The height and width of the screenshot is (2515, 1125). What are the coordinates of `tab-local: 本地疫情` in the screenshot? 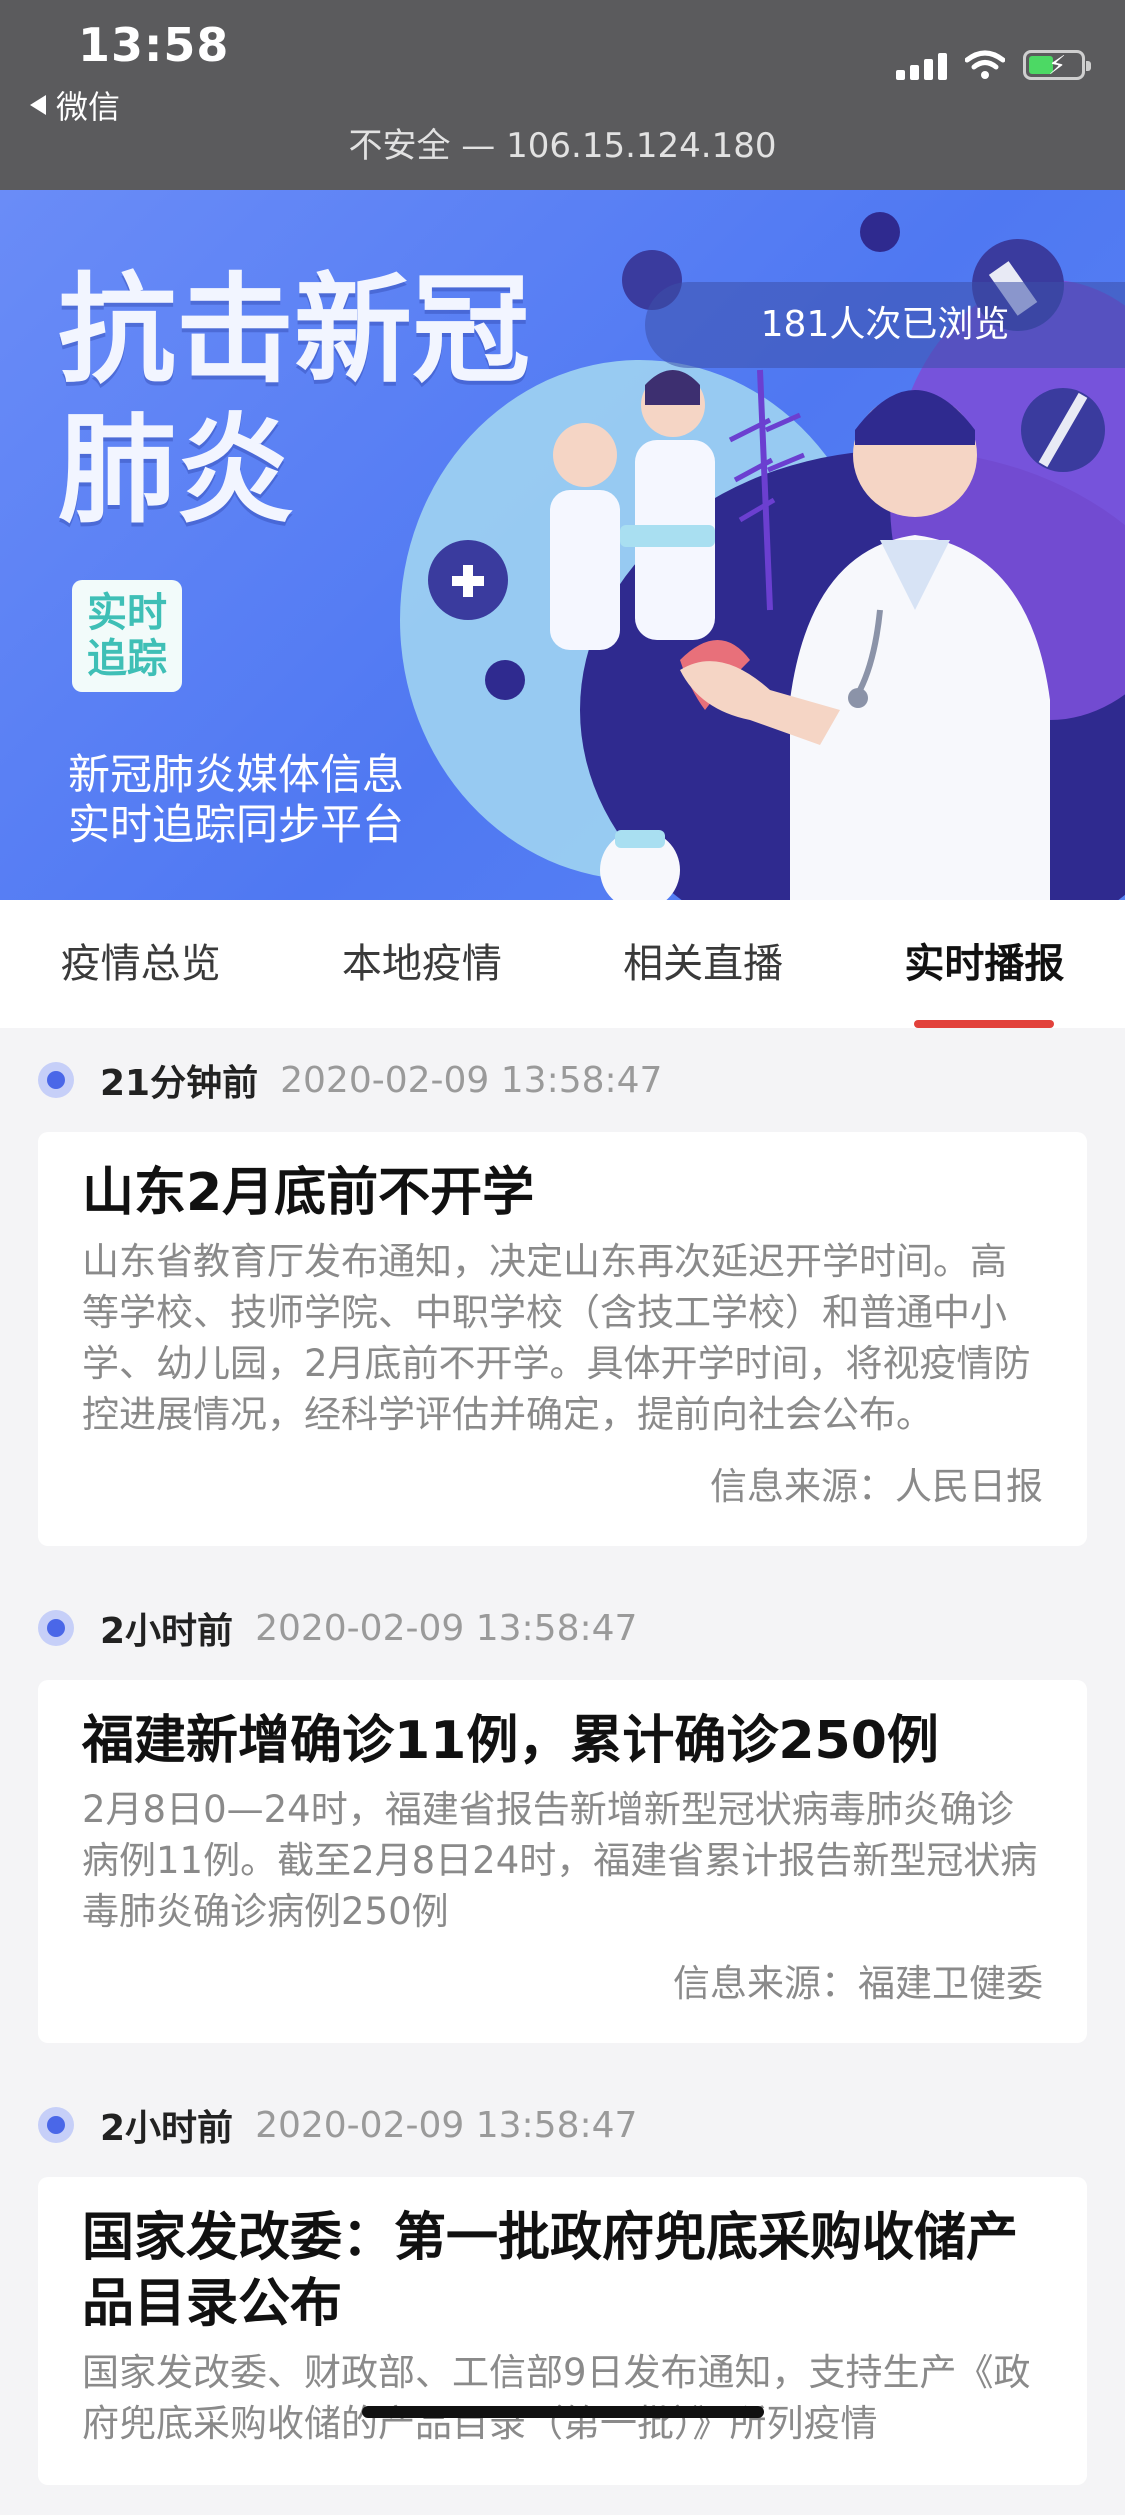 It's located at (421, 964).